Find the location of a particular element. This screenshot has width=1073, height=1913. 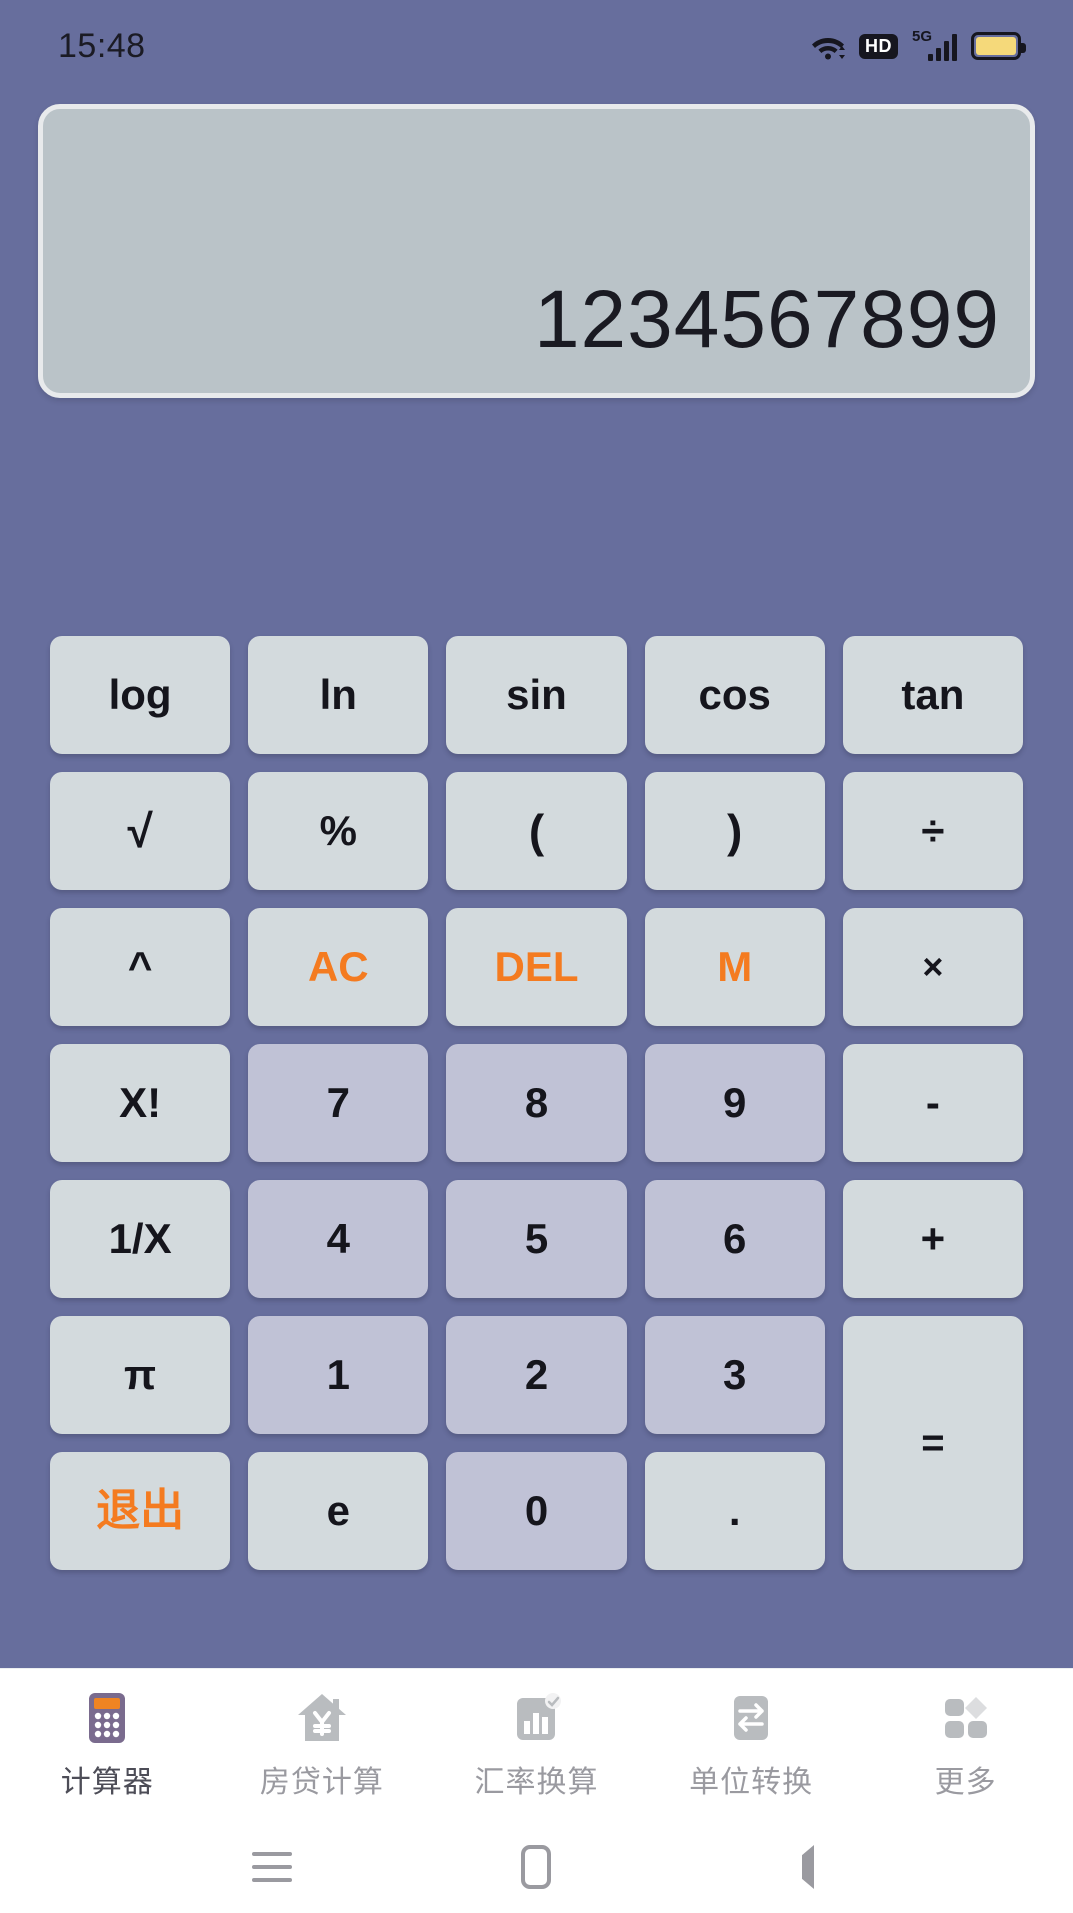

key-factorial: X! is located at coordinates (140, 1103).